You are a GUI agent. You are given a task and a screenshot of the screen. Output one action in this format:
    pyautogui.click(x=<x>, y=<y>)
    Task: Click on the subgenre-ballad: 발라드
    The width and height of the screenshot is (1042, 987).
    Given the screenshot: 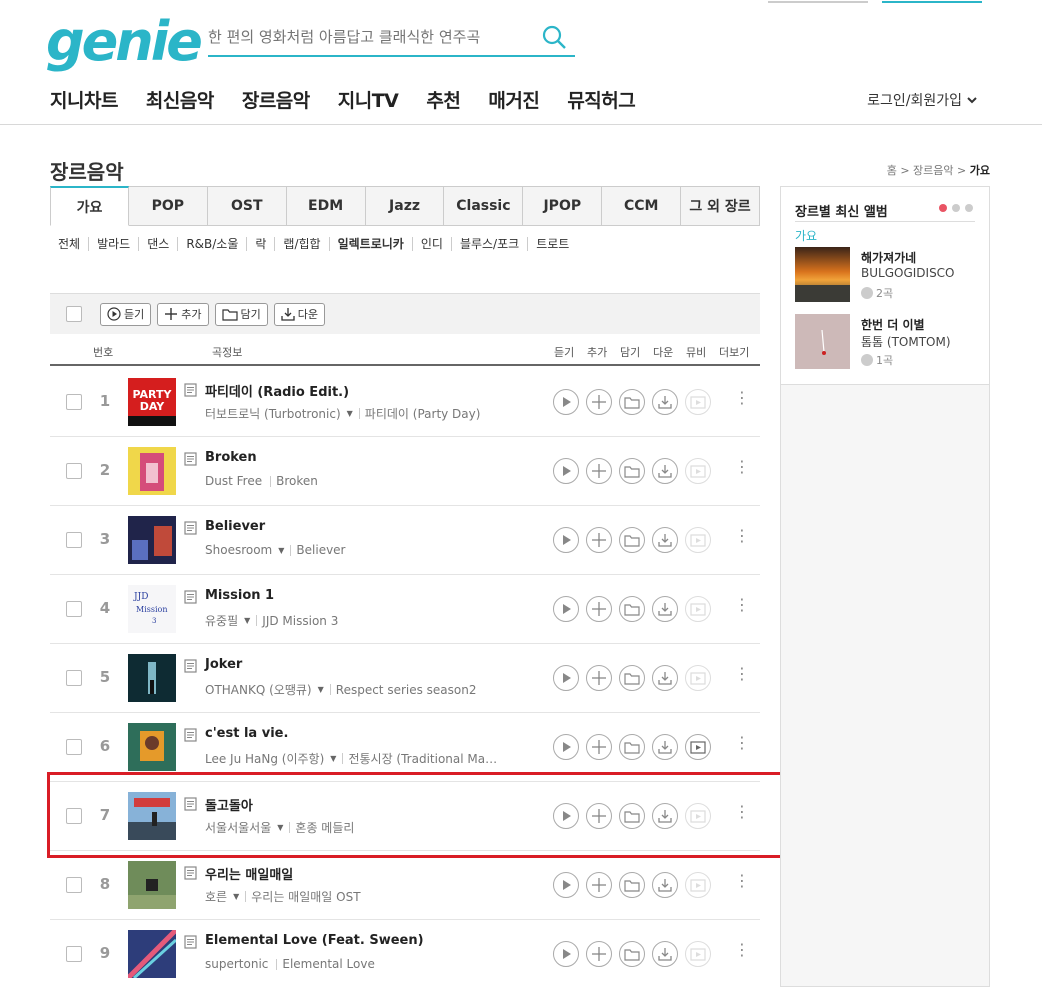 What is the action you would take?
    pyautogui.click(x=113, y=244)
    